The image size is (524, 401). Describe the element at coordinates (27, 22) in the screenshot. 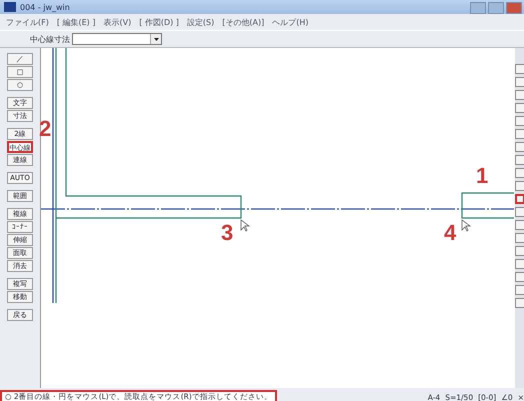

I see `menu-item: ファイル(F)` at that location.